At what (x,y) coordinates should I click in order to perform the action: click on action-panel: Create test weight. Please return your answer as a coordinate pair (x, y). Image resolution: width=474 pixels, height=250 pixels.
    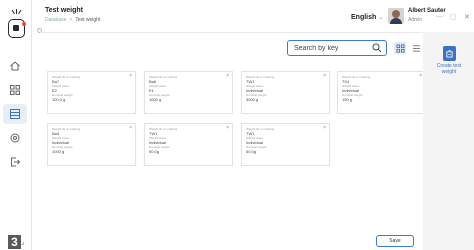
    Looking at the image, I should click on (448, 141).